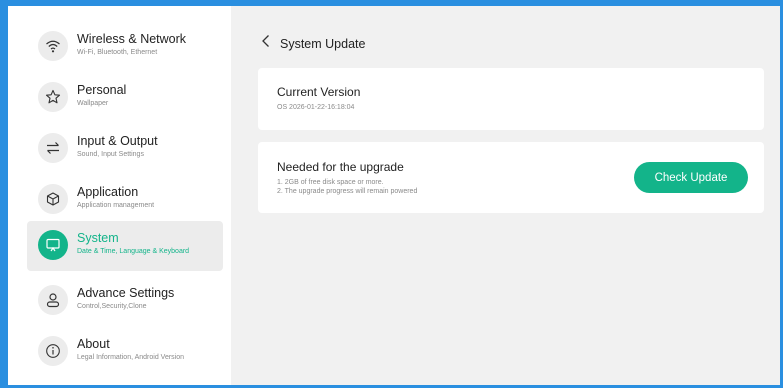  What do you see at coordinates (93, 344) in the screenshot?
I see `sidebar-item-title: About` at bounding box center [93, 344].